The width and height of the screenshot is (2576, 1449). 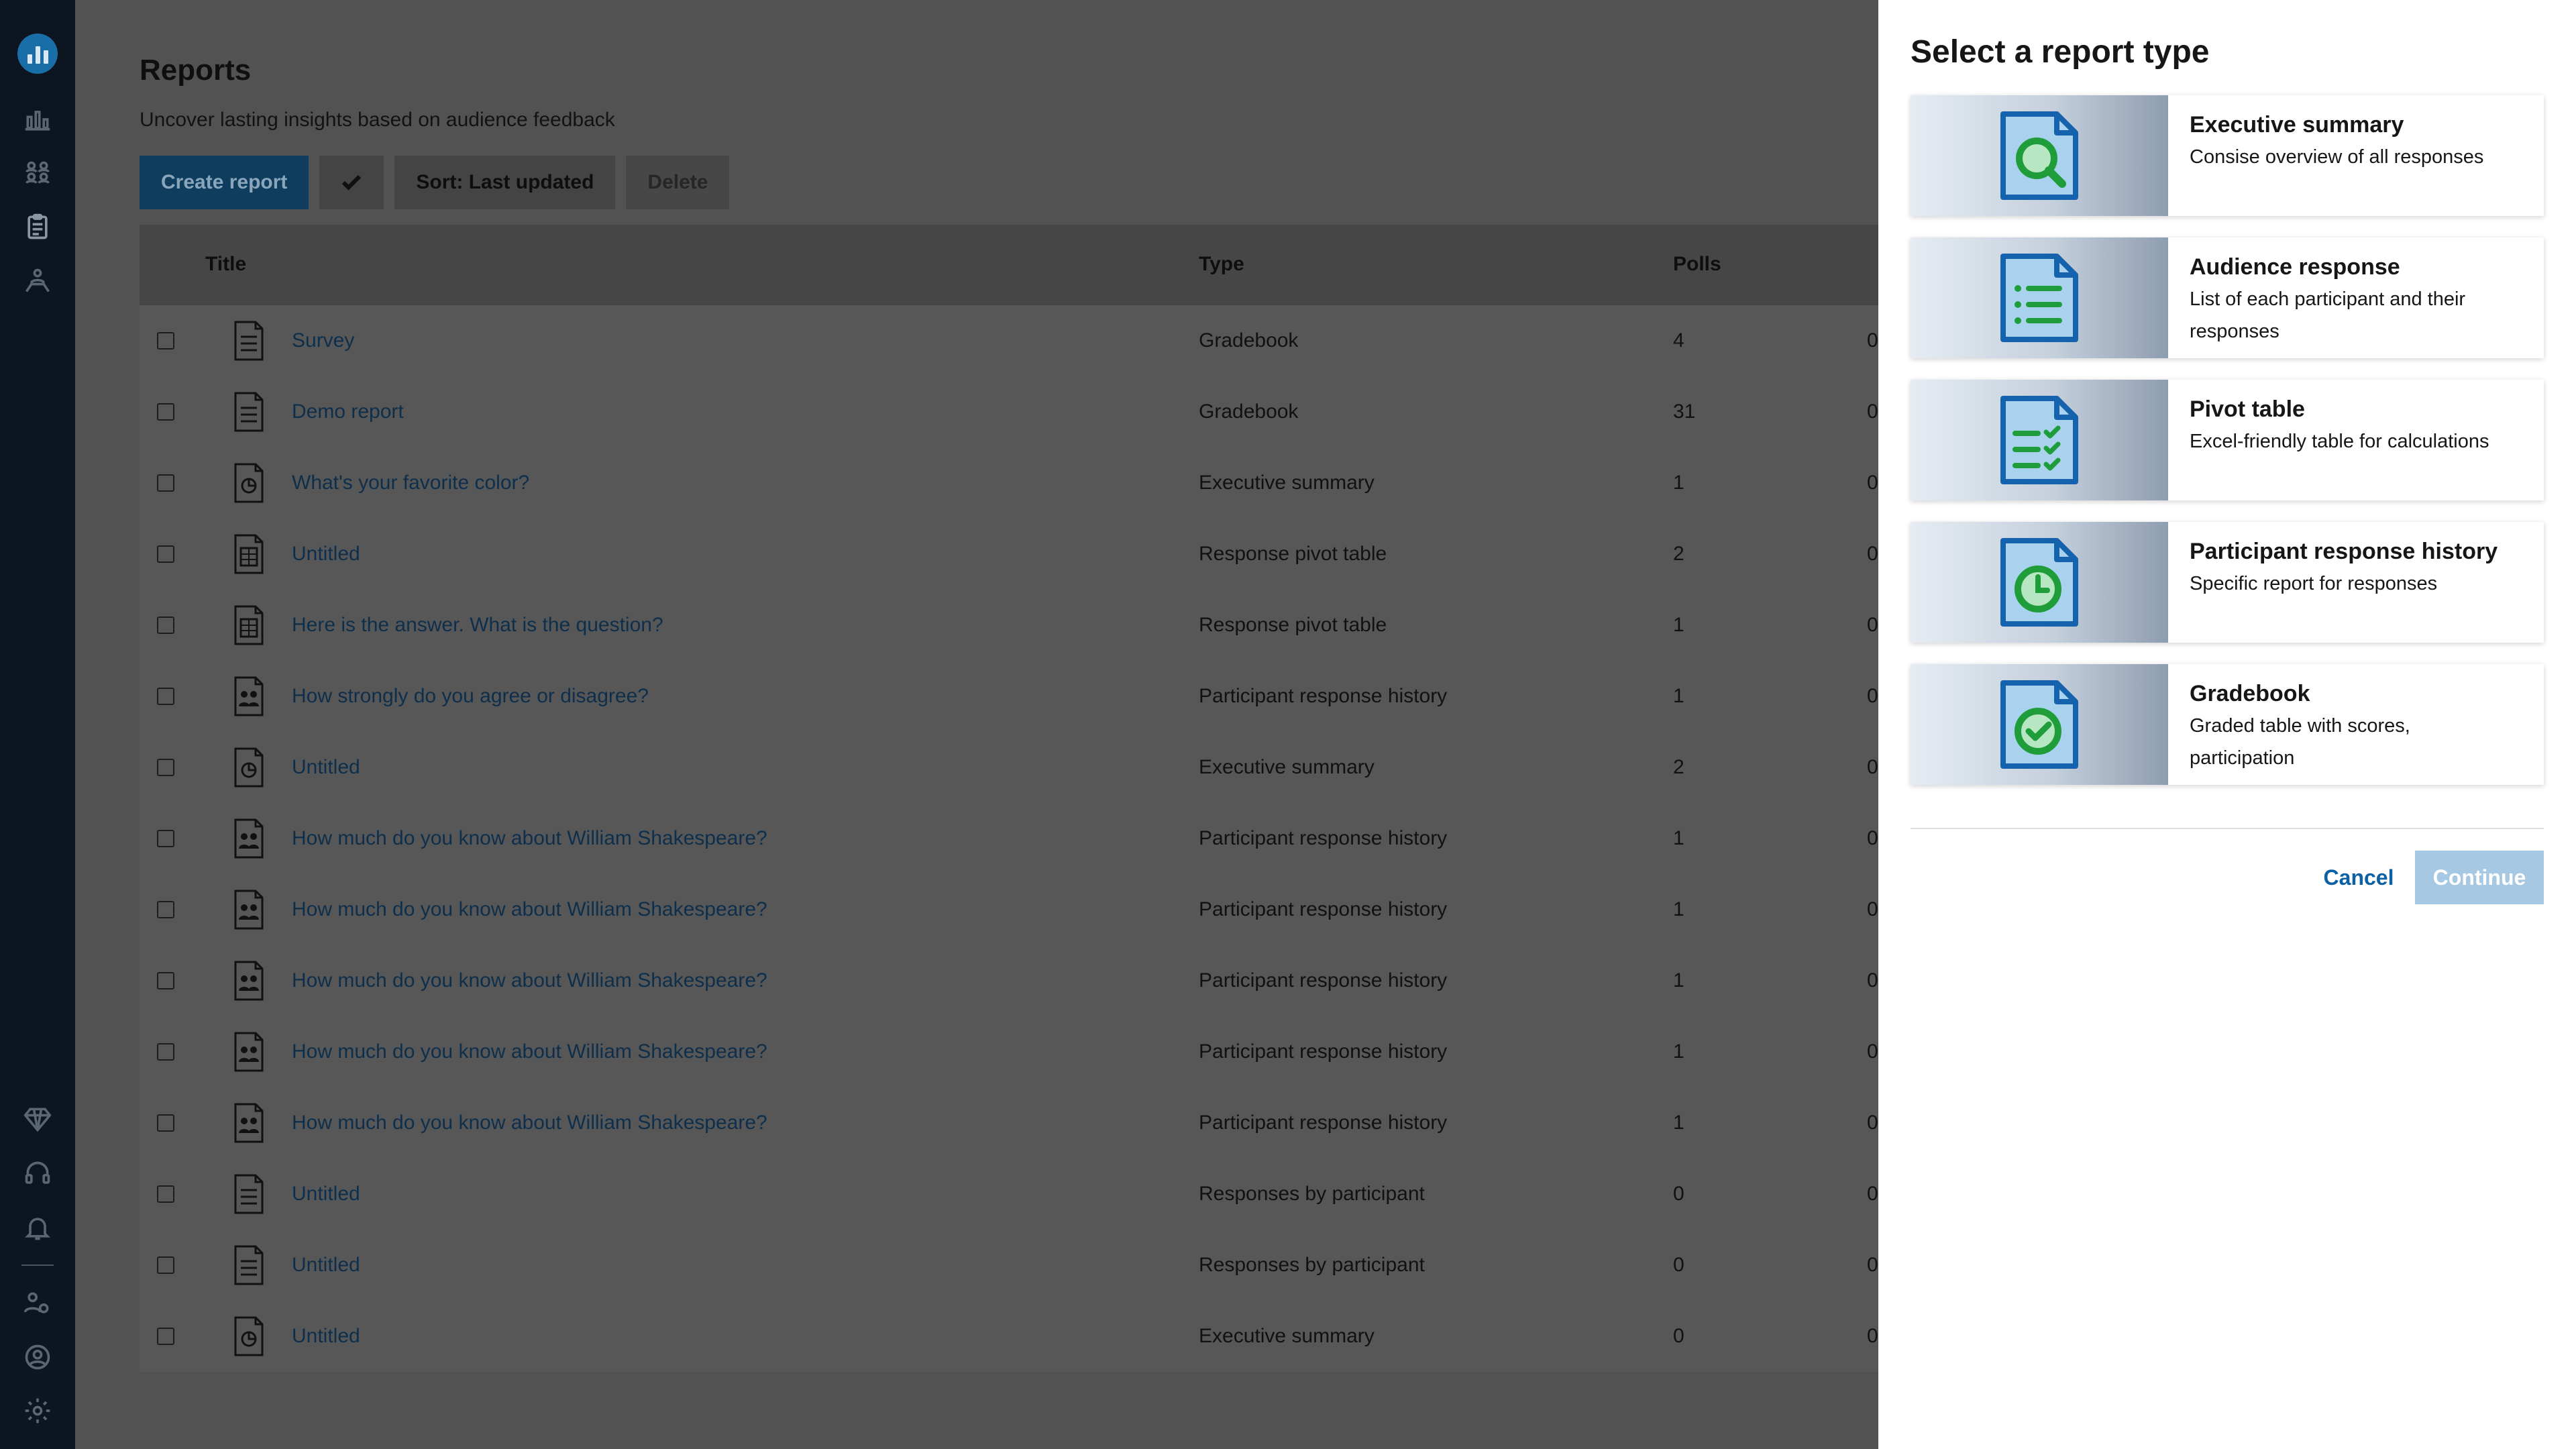 What do you see at coordinates (1323, 838) in the screenshot?
I see `report-type: Participant response history` at bounding box center [1323, 838].